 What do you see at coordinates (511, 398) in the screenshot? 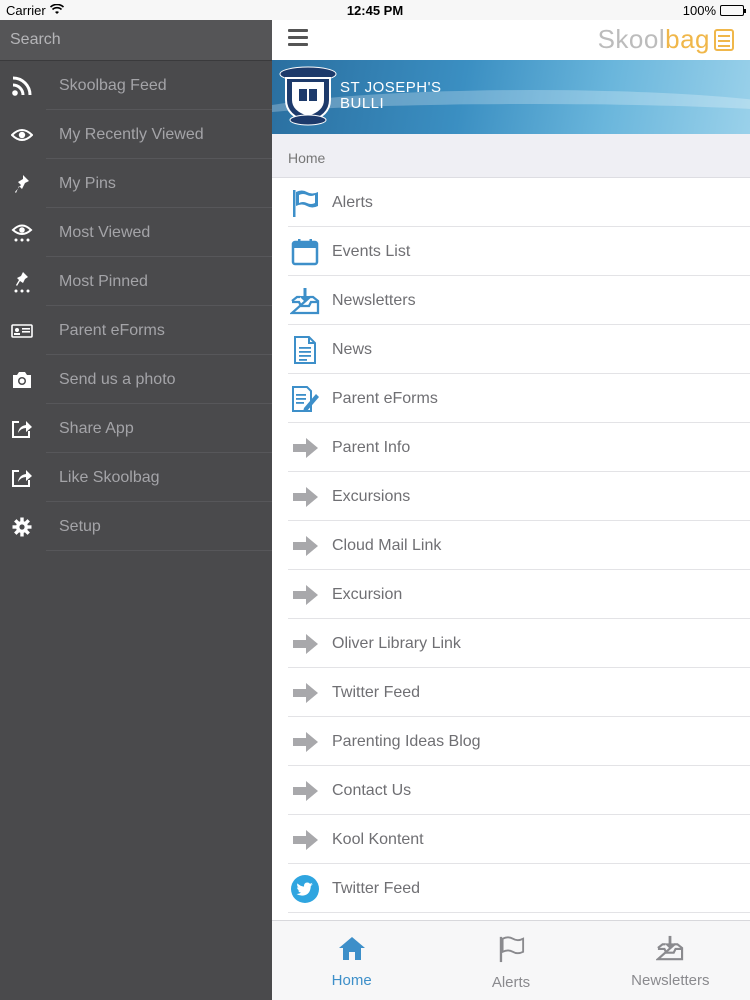
I see `list-item-parent-eforms: Parent eForms` at bounding box center [511, 398].